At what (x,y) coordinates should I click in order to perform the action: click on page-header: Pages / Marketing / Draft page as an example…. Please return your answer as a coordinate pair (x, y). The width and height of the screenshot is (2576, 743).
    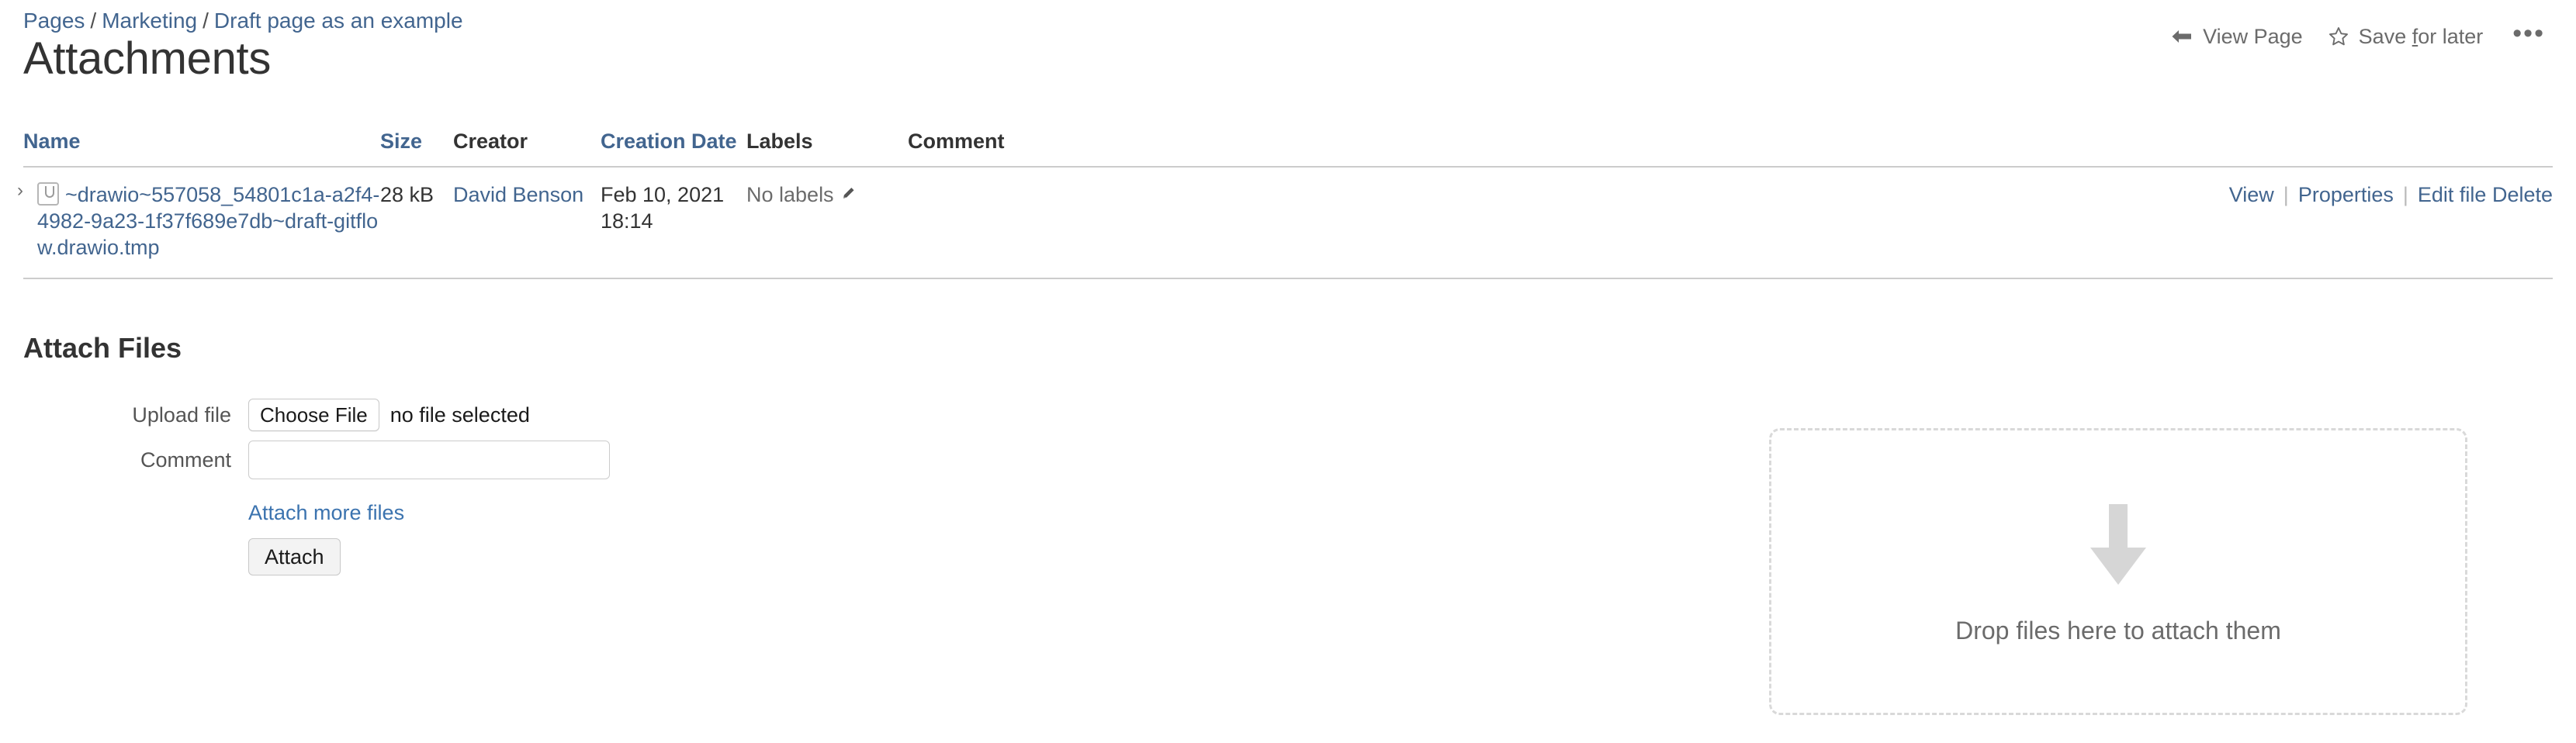
    Looking at the image, I should click on (1288, 47).